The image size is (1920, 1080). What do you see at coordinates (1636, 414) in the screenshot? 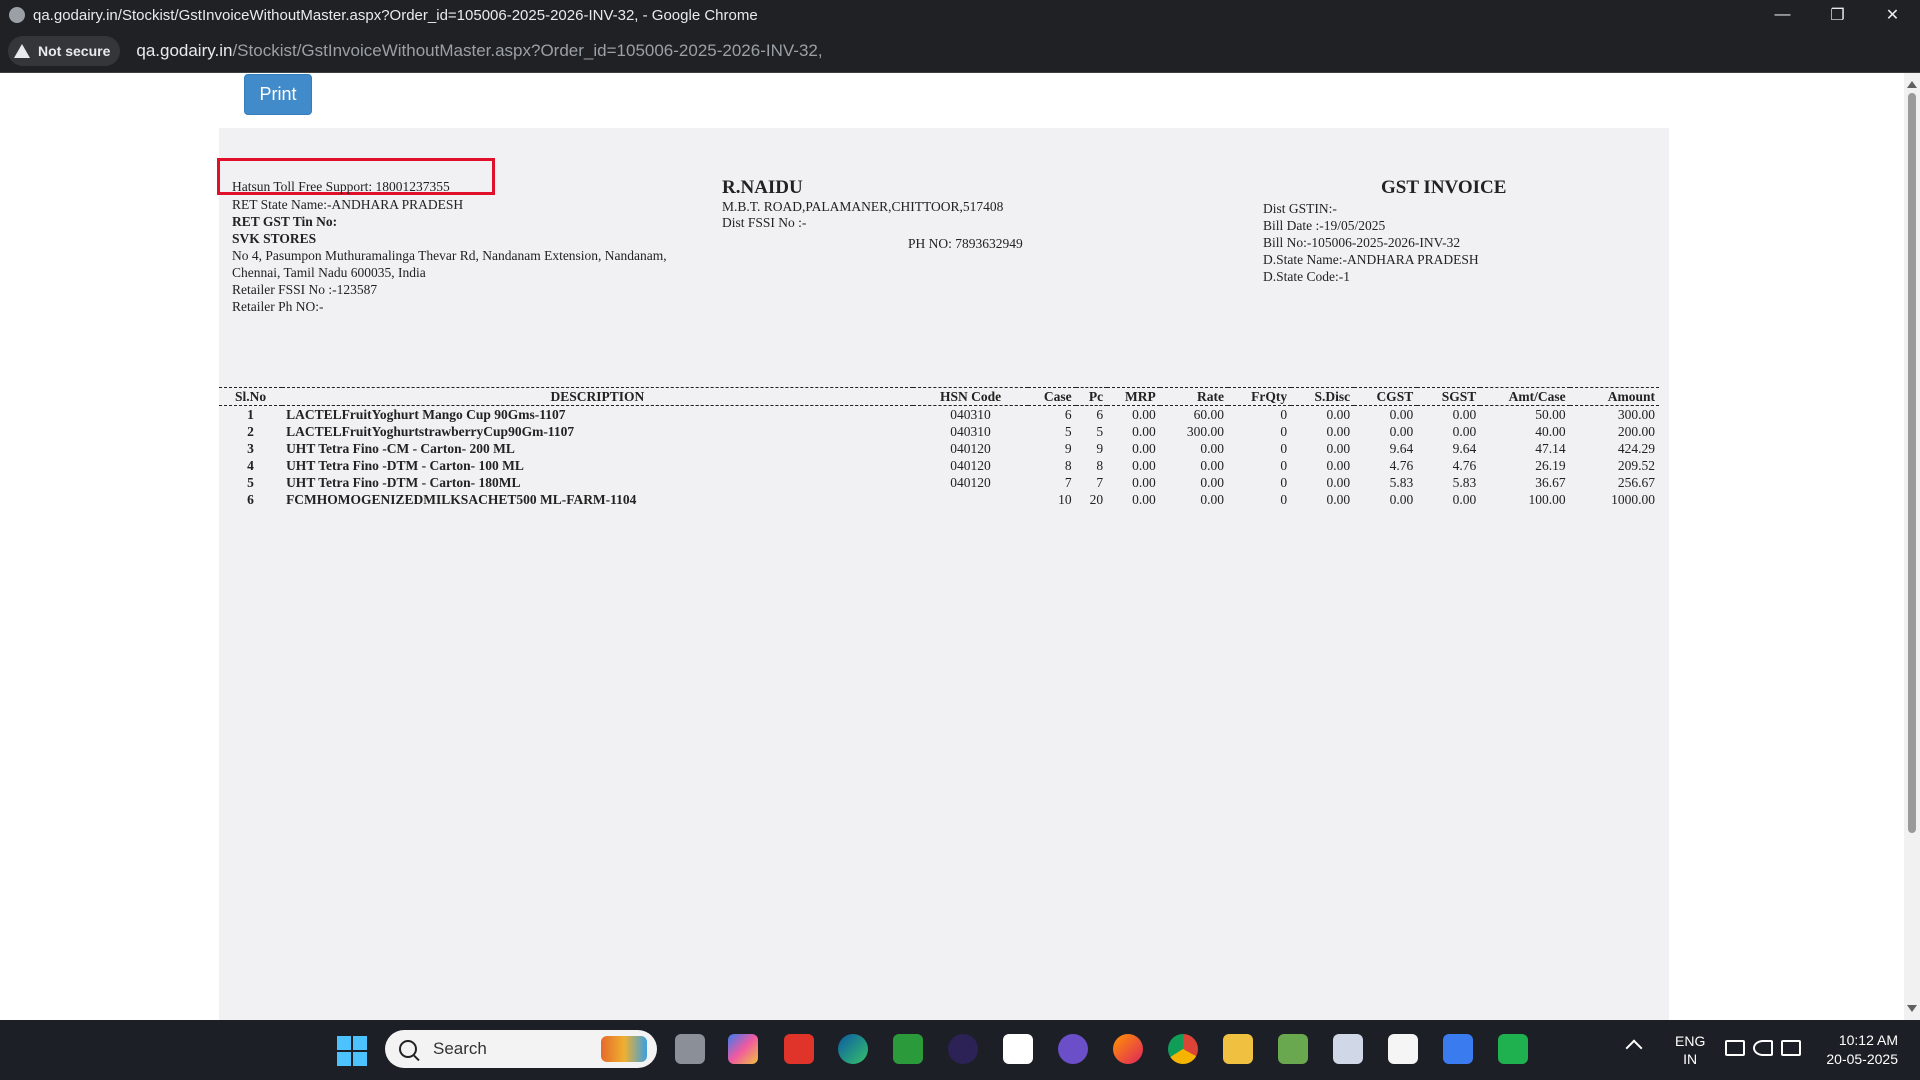
I see `cell-amount: 300.00` at bounding box center [1636, 414].